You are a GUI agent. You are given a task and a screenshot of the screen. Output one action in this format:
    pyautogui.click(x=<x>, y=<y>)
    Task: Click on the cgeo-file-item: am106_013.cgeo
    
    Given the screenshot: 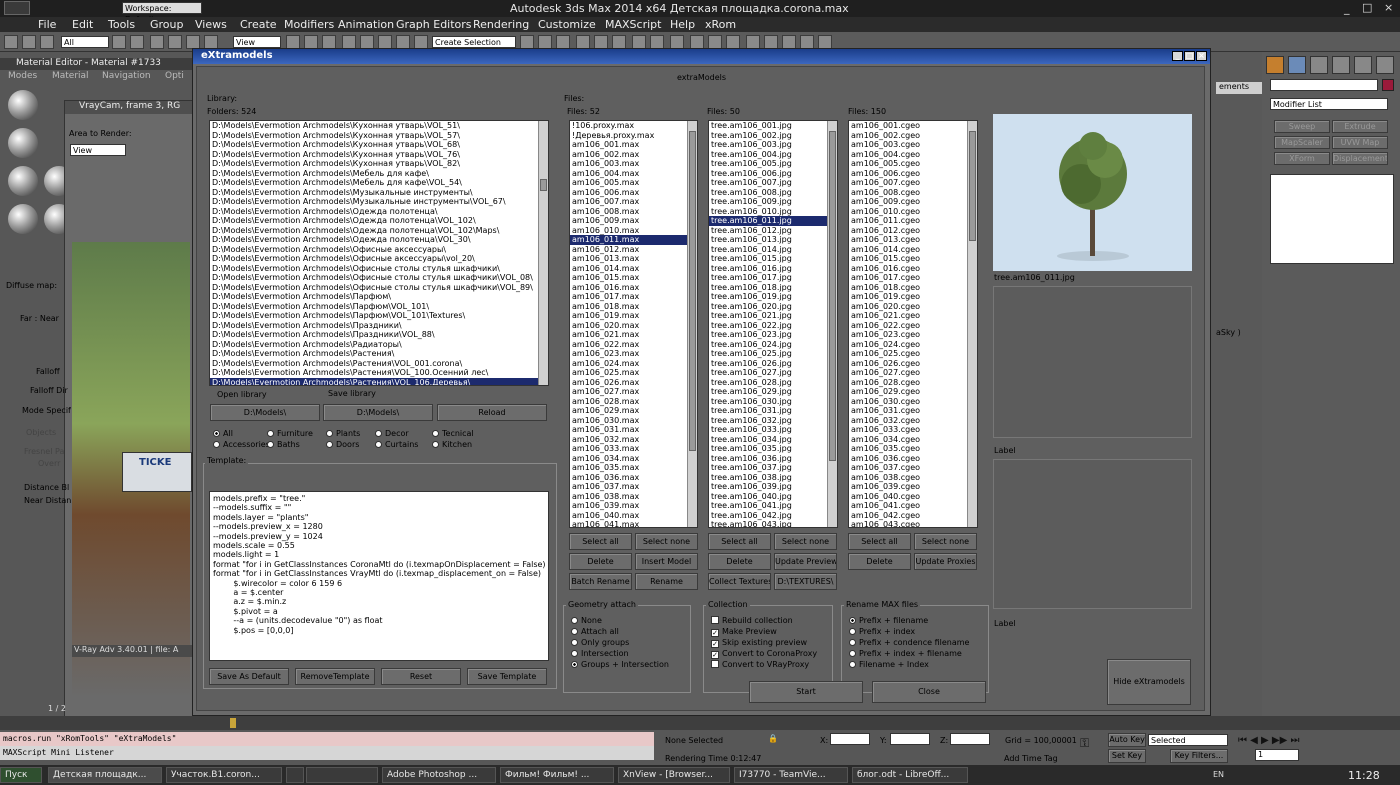 What is the action you would take?
    pyautogui.click(x=913, y=240)
    